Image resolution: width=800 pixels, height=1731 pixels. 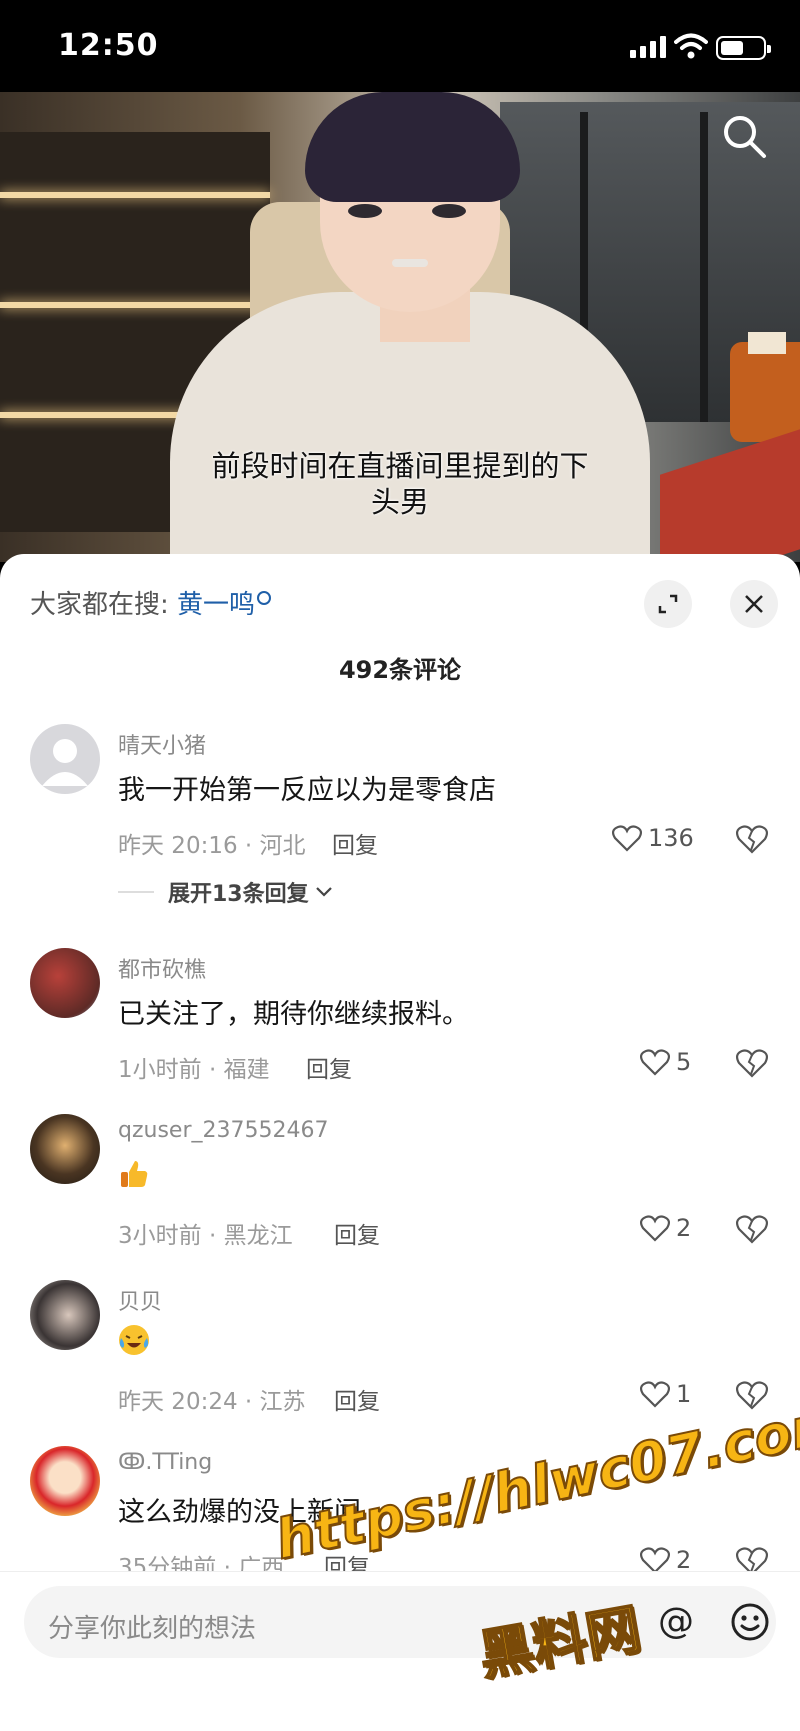 What do you see at coordinates (750, 1622) in the screenshot?
I see `smile-icon` at bounding box center [750, 1622].